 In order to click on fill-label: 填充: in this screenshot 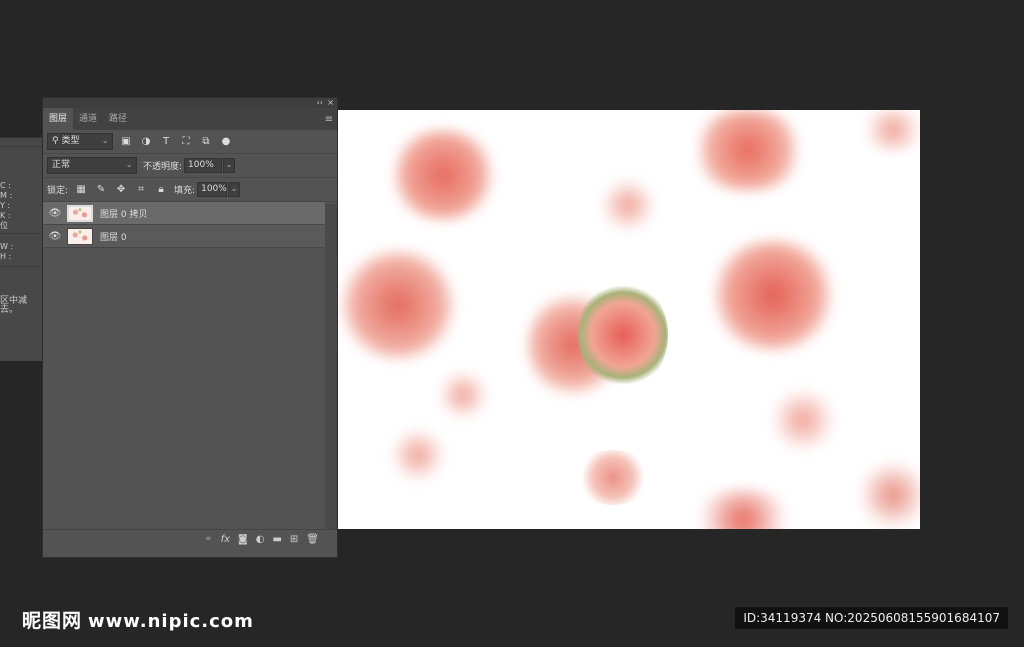, I will do `click(185, 191)`.